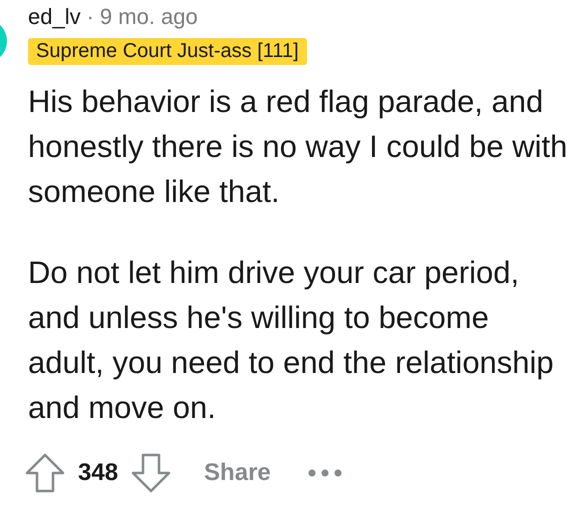 The image size is (582, 528). Describe the element at coordinates (45, 473) in the screenshot. I see `upvote-icon` at that location.